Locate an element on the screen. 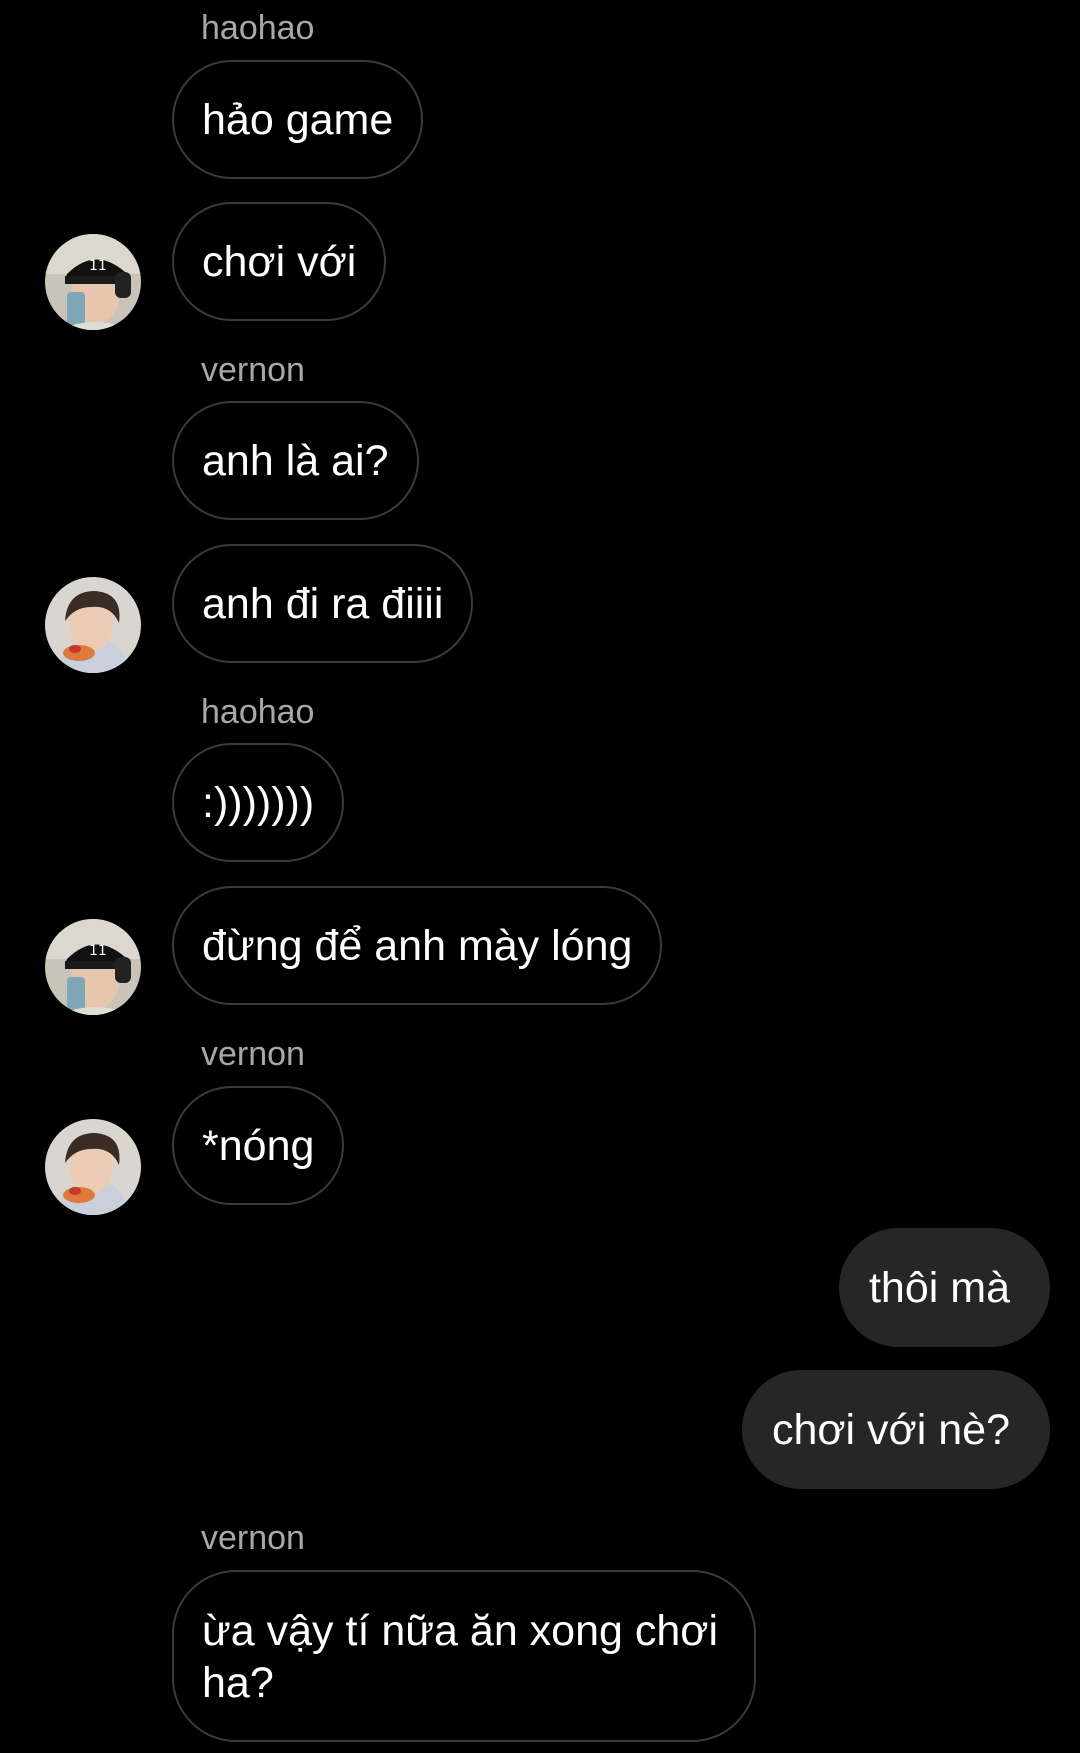 This screenshot has height=1753, width=1080. incoming-message: :))))))) is located at coordinates (258, 802).